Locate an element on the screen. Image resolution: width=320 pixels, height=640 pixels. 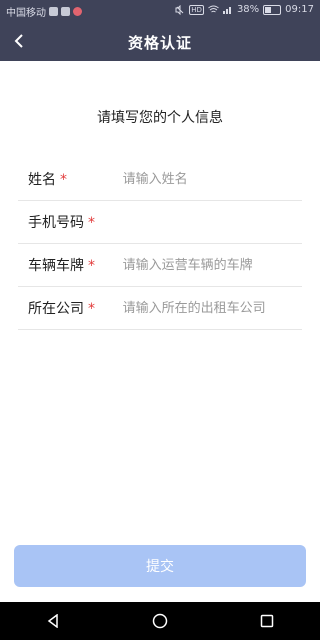
wifi-icon is located at coordinates (213, 9).